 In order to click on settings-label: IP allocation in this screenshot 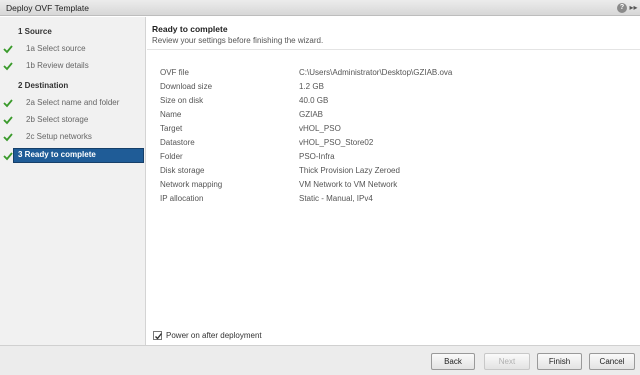, I will do `click(182, 198)`.